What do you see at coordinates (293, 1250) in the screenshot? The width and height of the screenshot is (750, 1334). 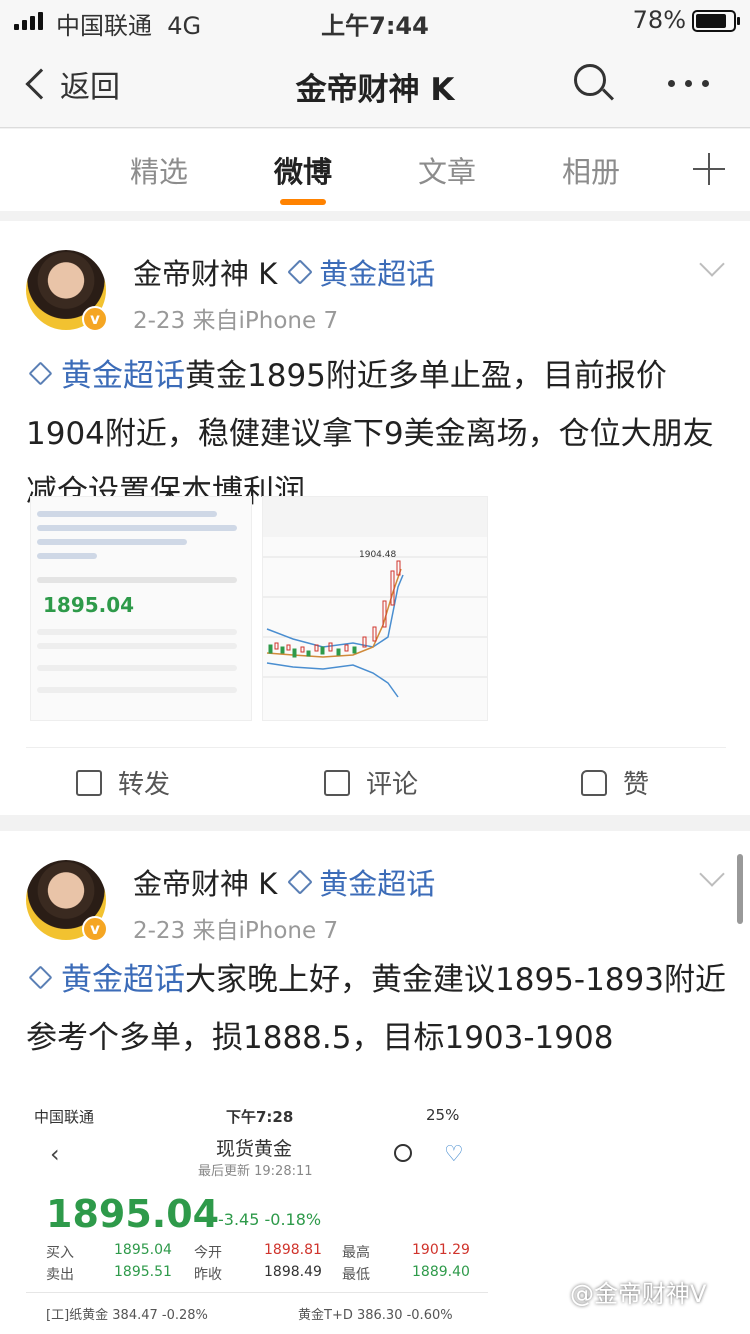 I see `open-value: 1898.81` at bounding box center [293, 1250].